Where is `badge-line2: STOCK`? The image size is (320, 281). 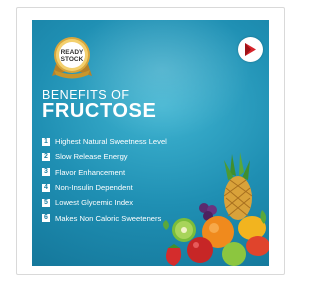 badge-line2: STOCK is located at coordinates (72, 59).